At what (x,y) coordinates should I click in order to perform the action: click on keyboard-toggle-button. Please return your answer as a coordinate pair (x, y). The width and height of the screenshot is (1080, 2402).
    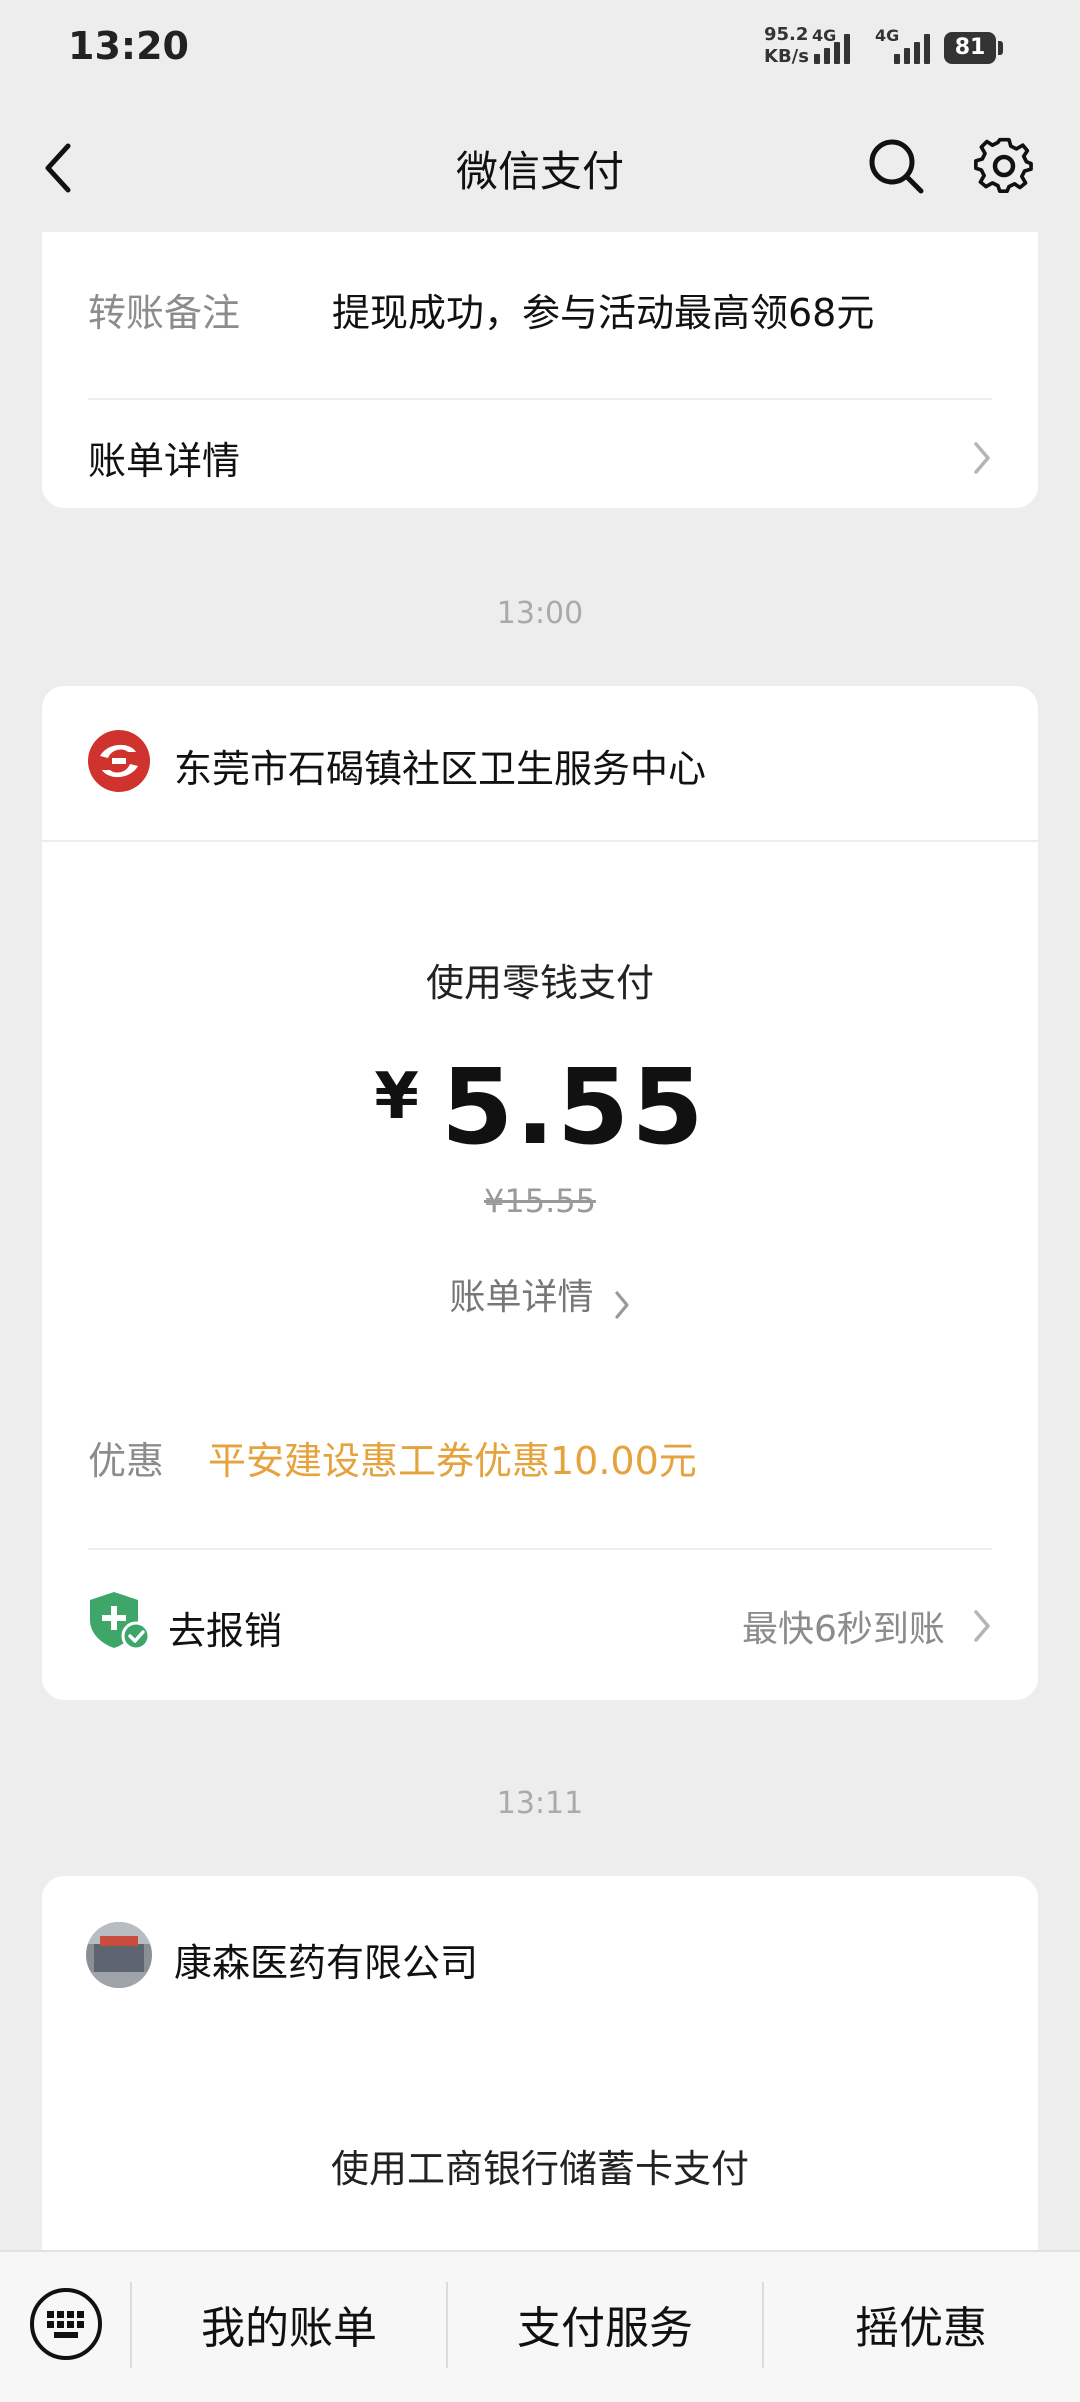
    Looking at the image, I should click on (66, 2326).